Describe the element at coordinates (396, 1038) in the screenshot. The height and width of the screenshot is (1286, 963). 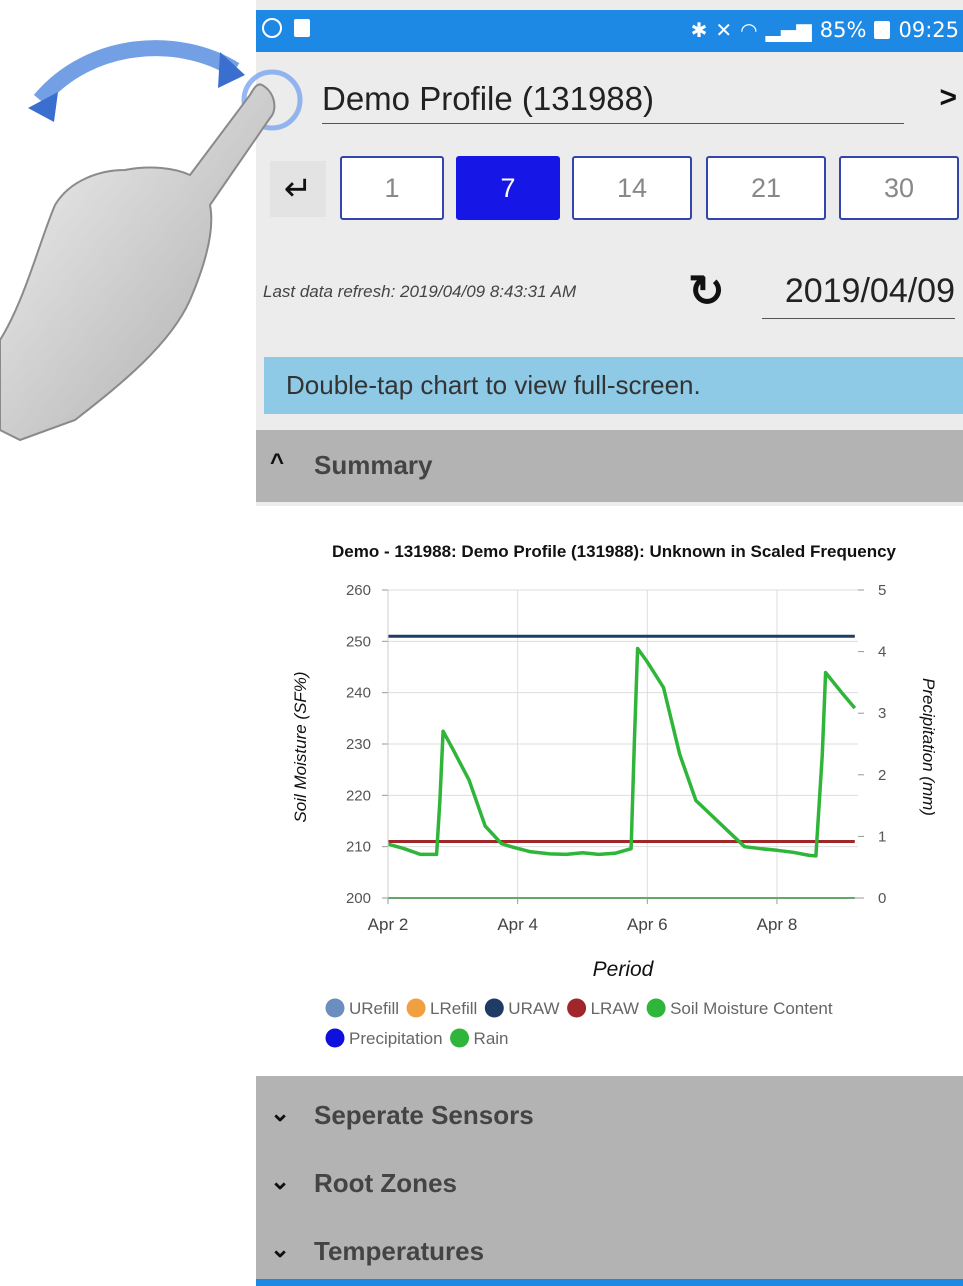
I see `legend-label: Precipitation` at that location.